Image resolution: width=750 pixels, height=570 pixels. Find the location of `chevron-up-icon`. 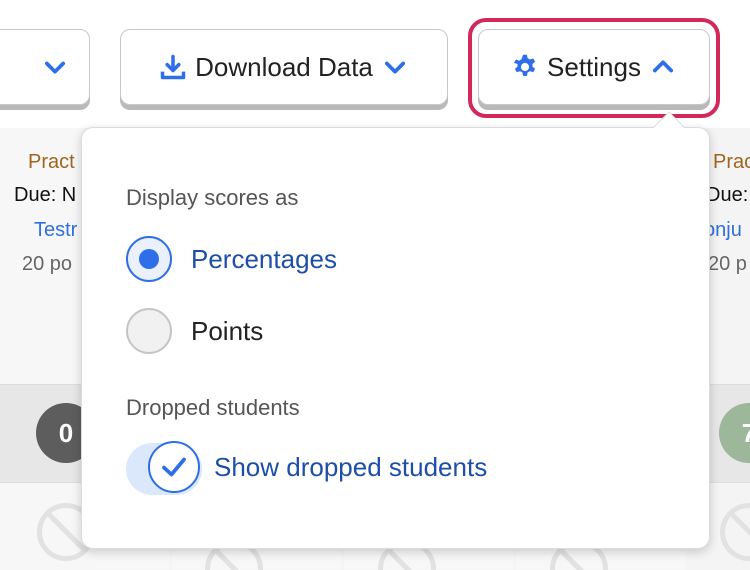

chevron-up-icon is located at coordinates (663, 66).